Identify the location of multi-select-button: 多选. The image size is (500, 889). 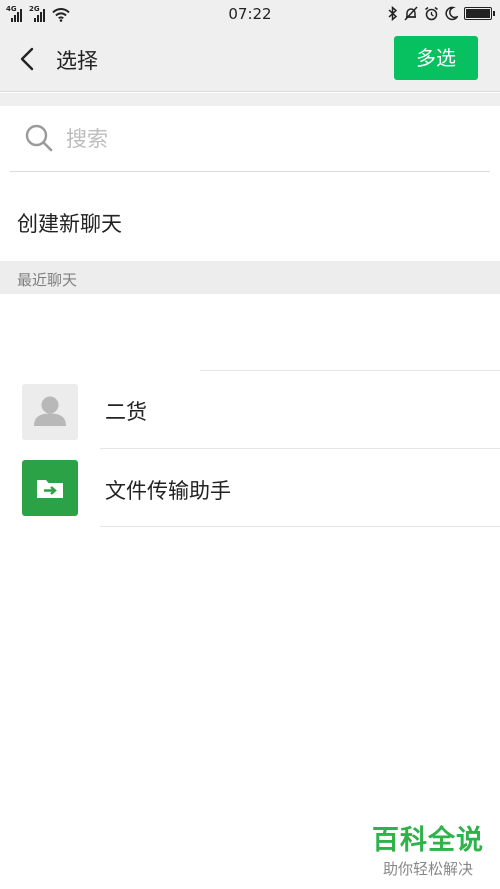
(436, 58).